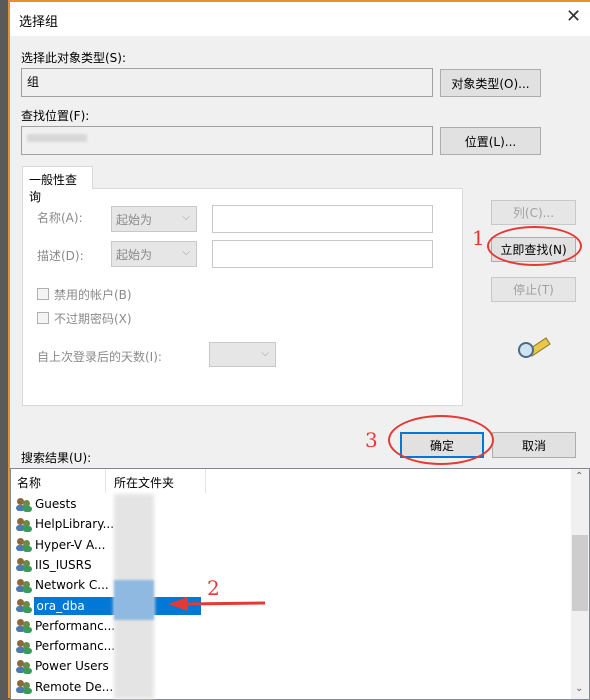 This screenshot has width=590, height=700. I want to click on description-input, so click(322, 254).